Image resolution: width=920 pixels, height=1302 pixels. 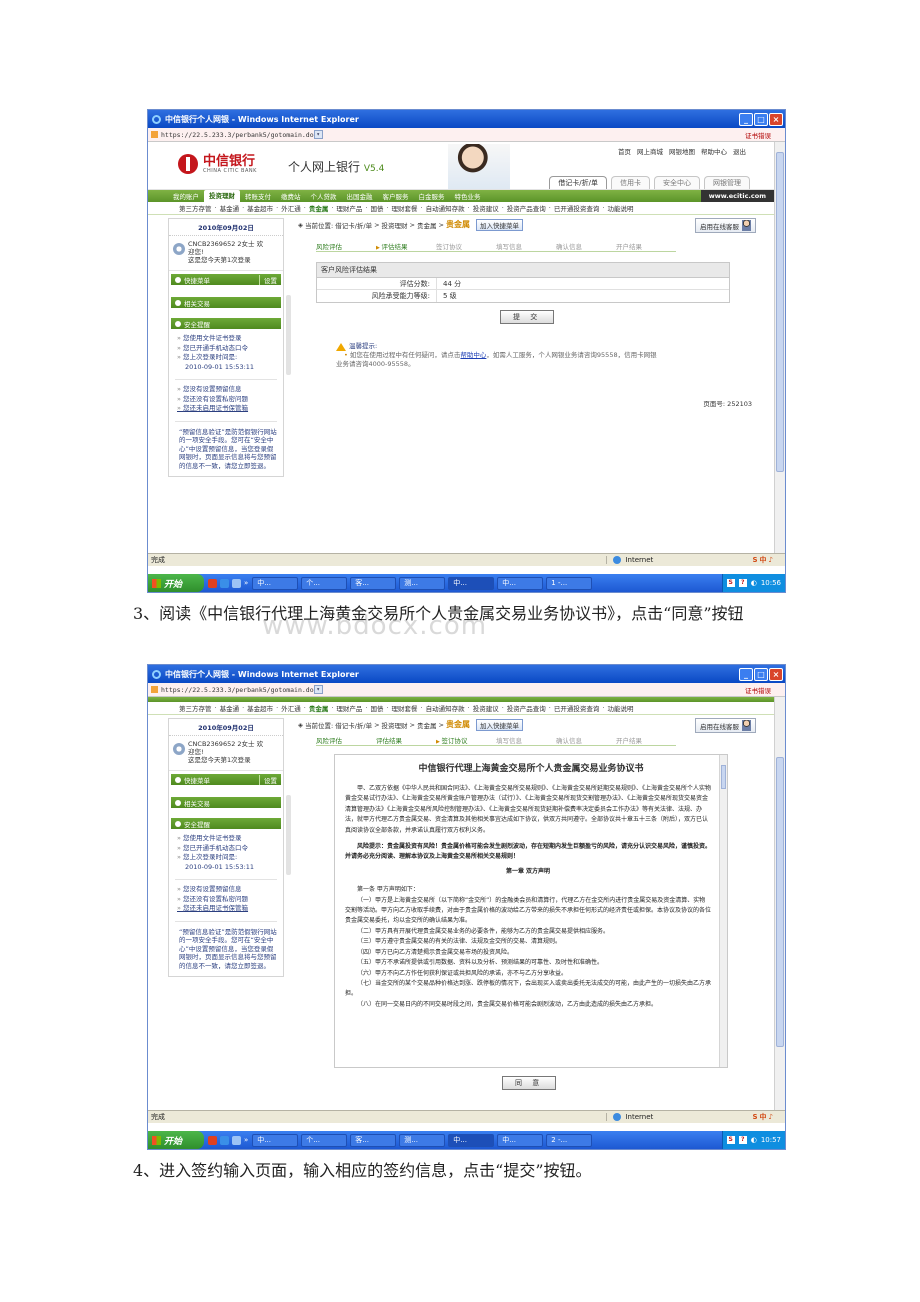 I want to click on nav-loans: 个人贷款, so click(x=324, y=196).